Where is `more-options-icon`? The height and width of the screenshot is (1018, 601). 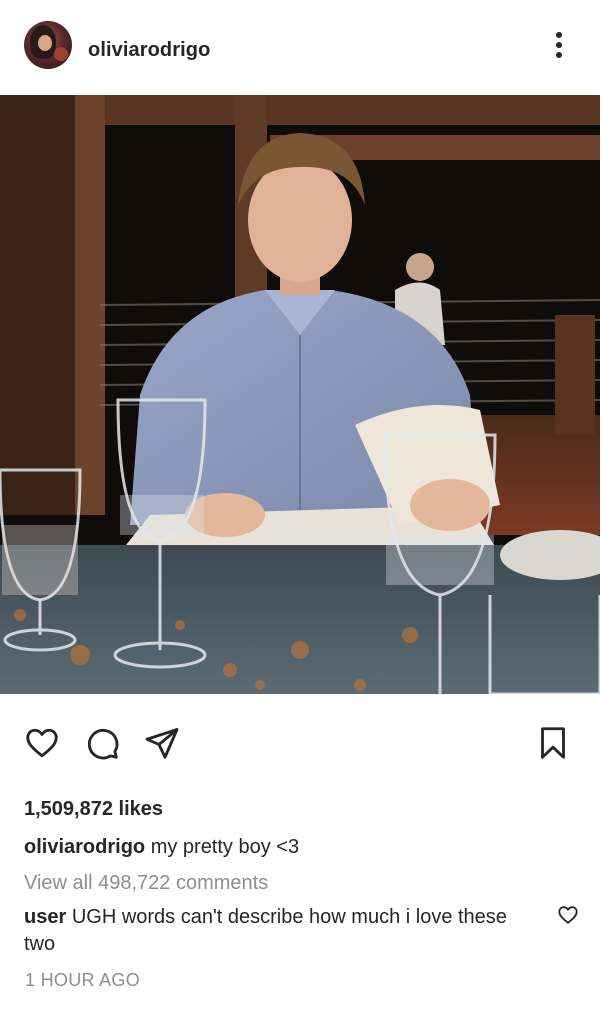 more-options-icon is located at coordinates (559, 45).